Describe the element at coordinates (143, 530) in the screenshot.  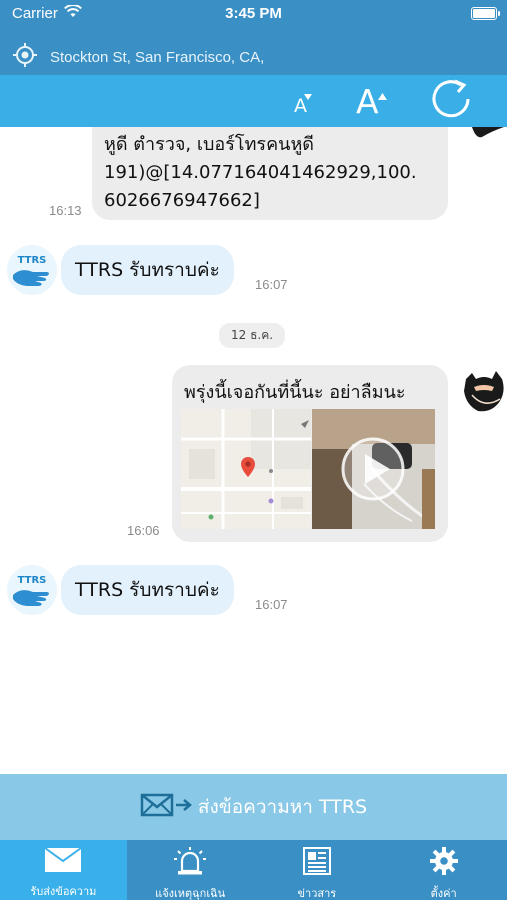
I see `message-time: 16:06` at that location.